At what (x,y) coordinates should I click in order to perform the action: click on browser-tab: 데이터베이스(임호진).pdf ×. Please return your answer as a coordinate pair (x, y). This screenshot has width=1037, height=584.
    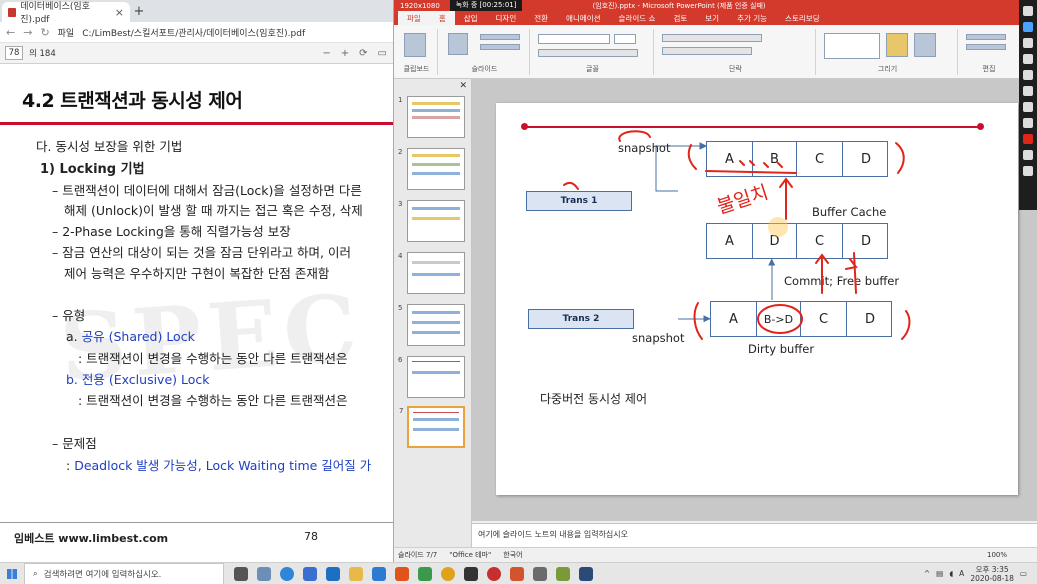
    Looking at the image, I should click on (66, 13).